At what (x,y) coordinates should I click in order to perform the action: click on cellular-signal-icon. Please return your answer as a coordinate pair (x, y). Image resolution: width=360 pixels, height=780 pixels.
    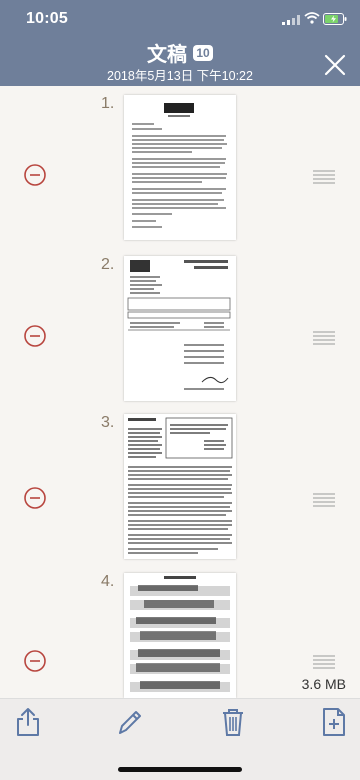
    Looking at the image, I should click on (291, 20).